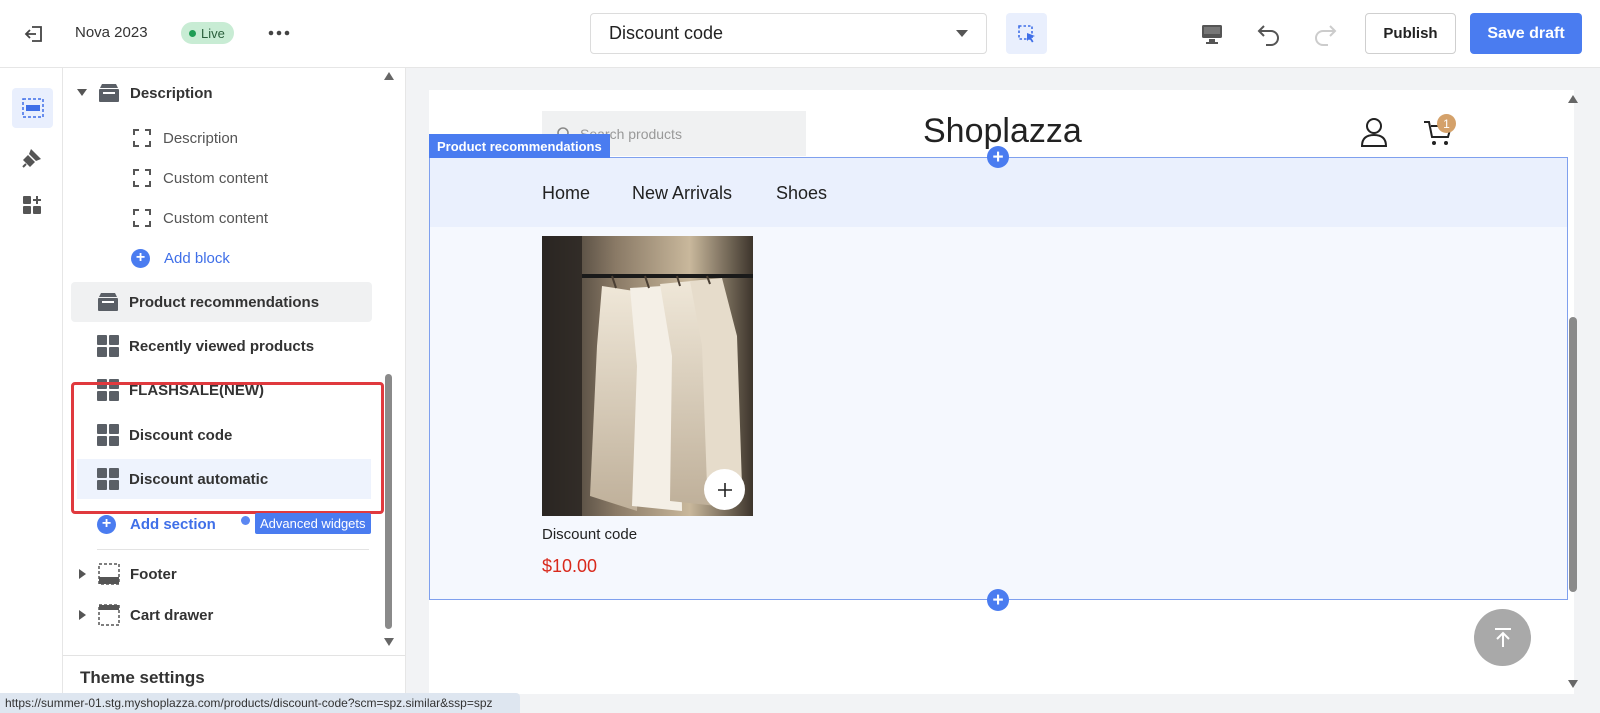  Describe the element at coordinates (1002, 131) in the screenshot. I see `store-logo: Shoplazza` at that location.